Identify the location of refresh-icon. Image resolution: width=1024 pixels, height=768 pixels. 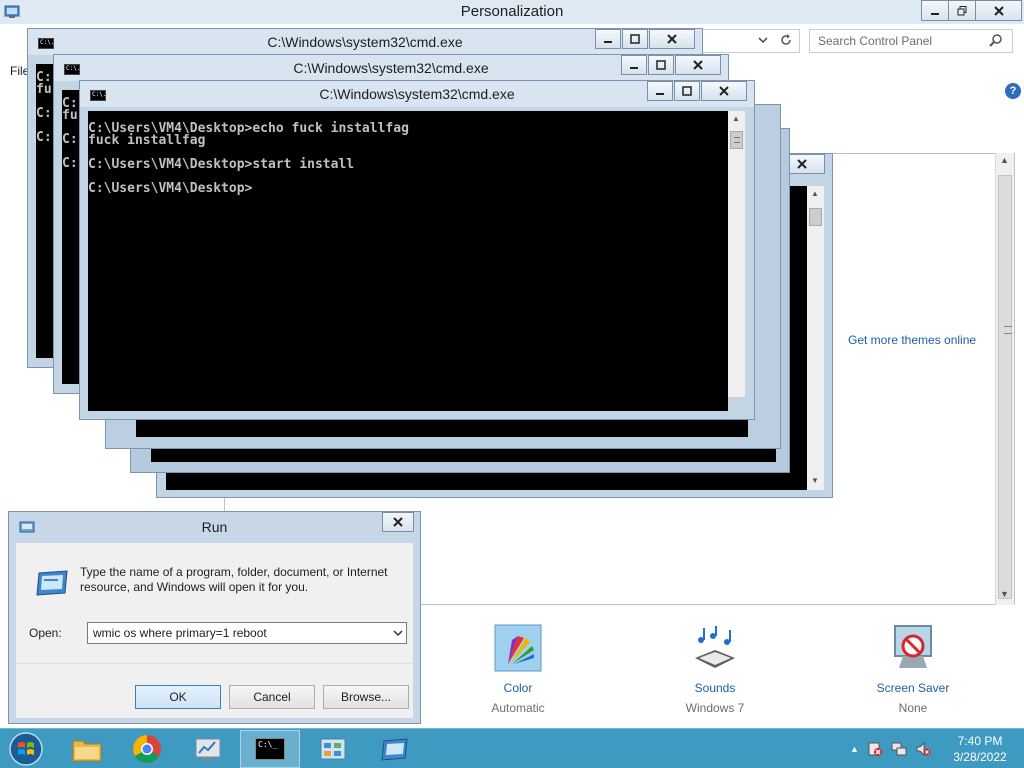
(786, 40).